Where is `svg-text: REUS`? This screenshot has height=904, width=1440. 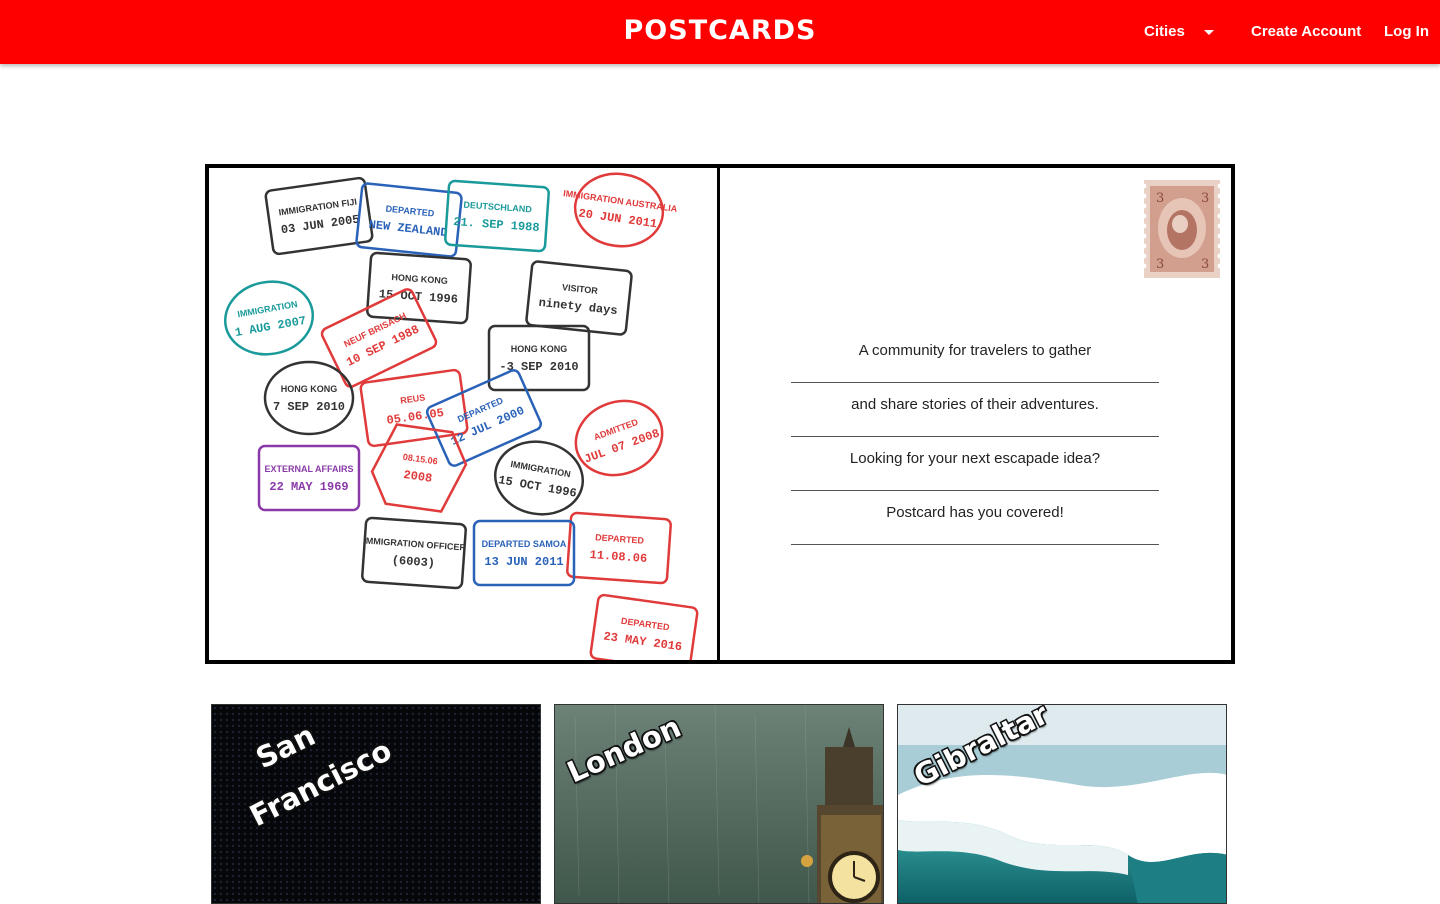 svg-text: REUS is located at coordinates (413, 398).